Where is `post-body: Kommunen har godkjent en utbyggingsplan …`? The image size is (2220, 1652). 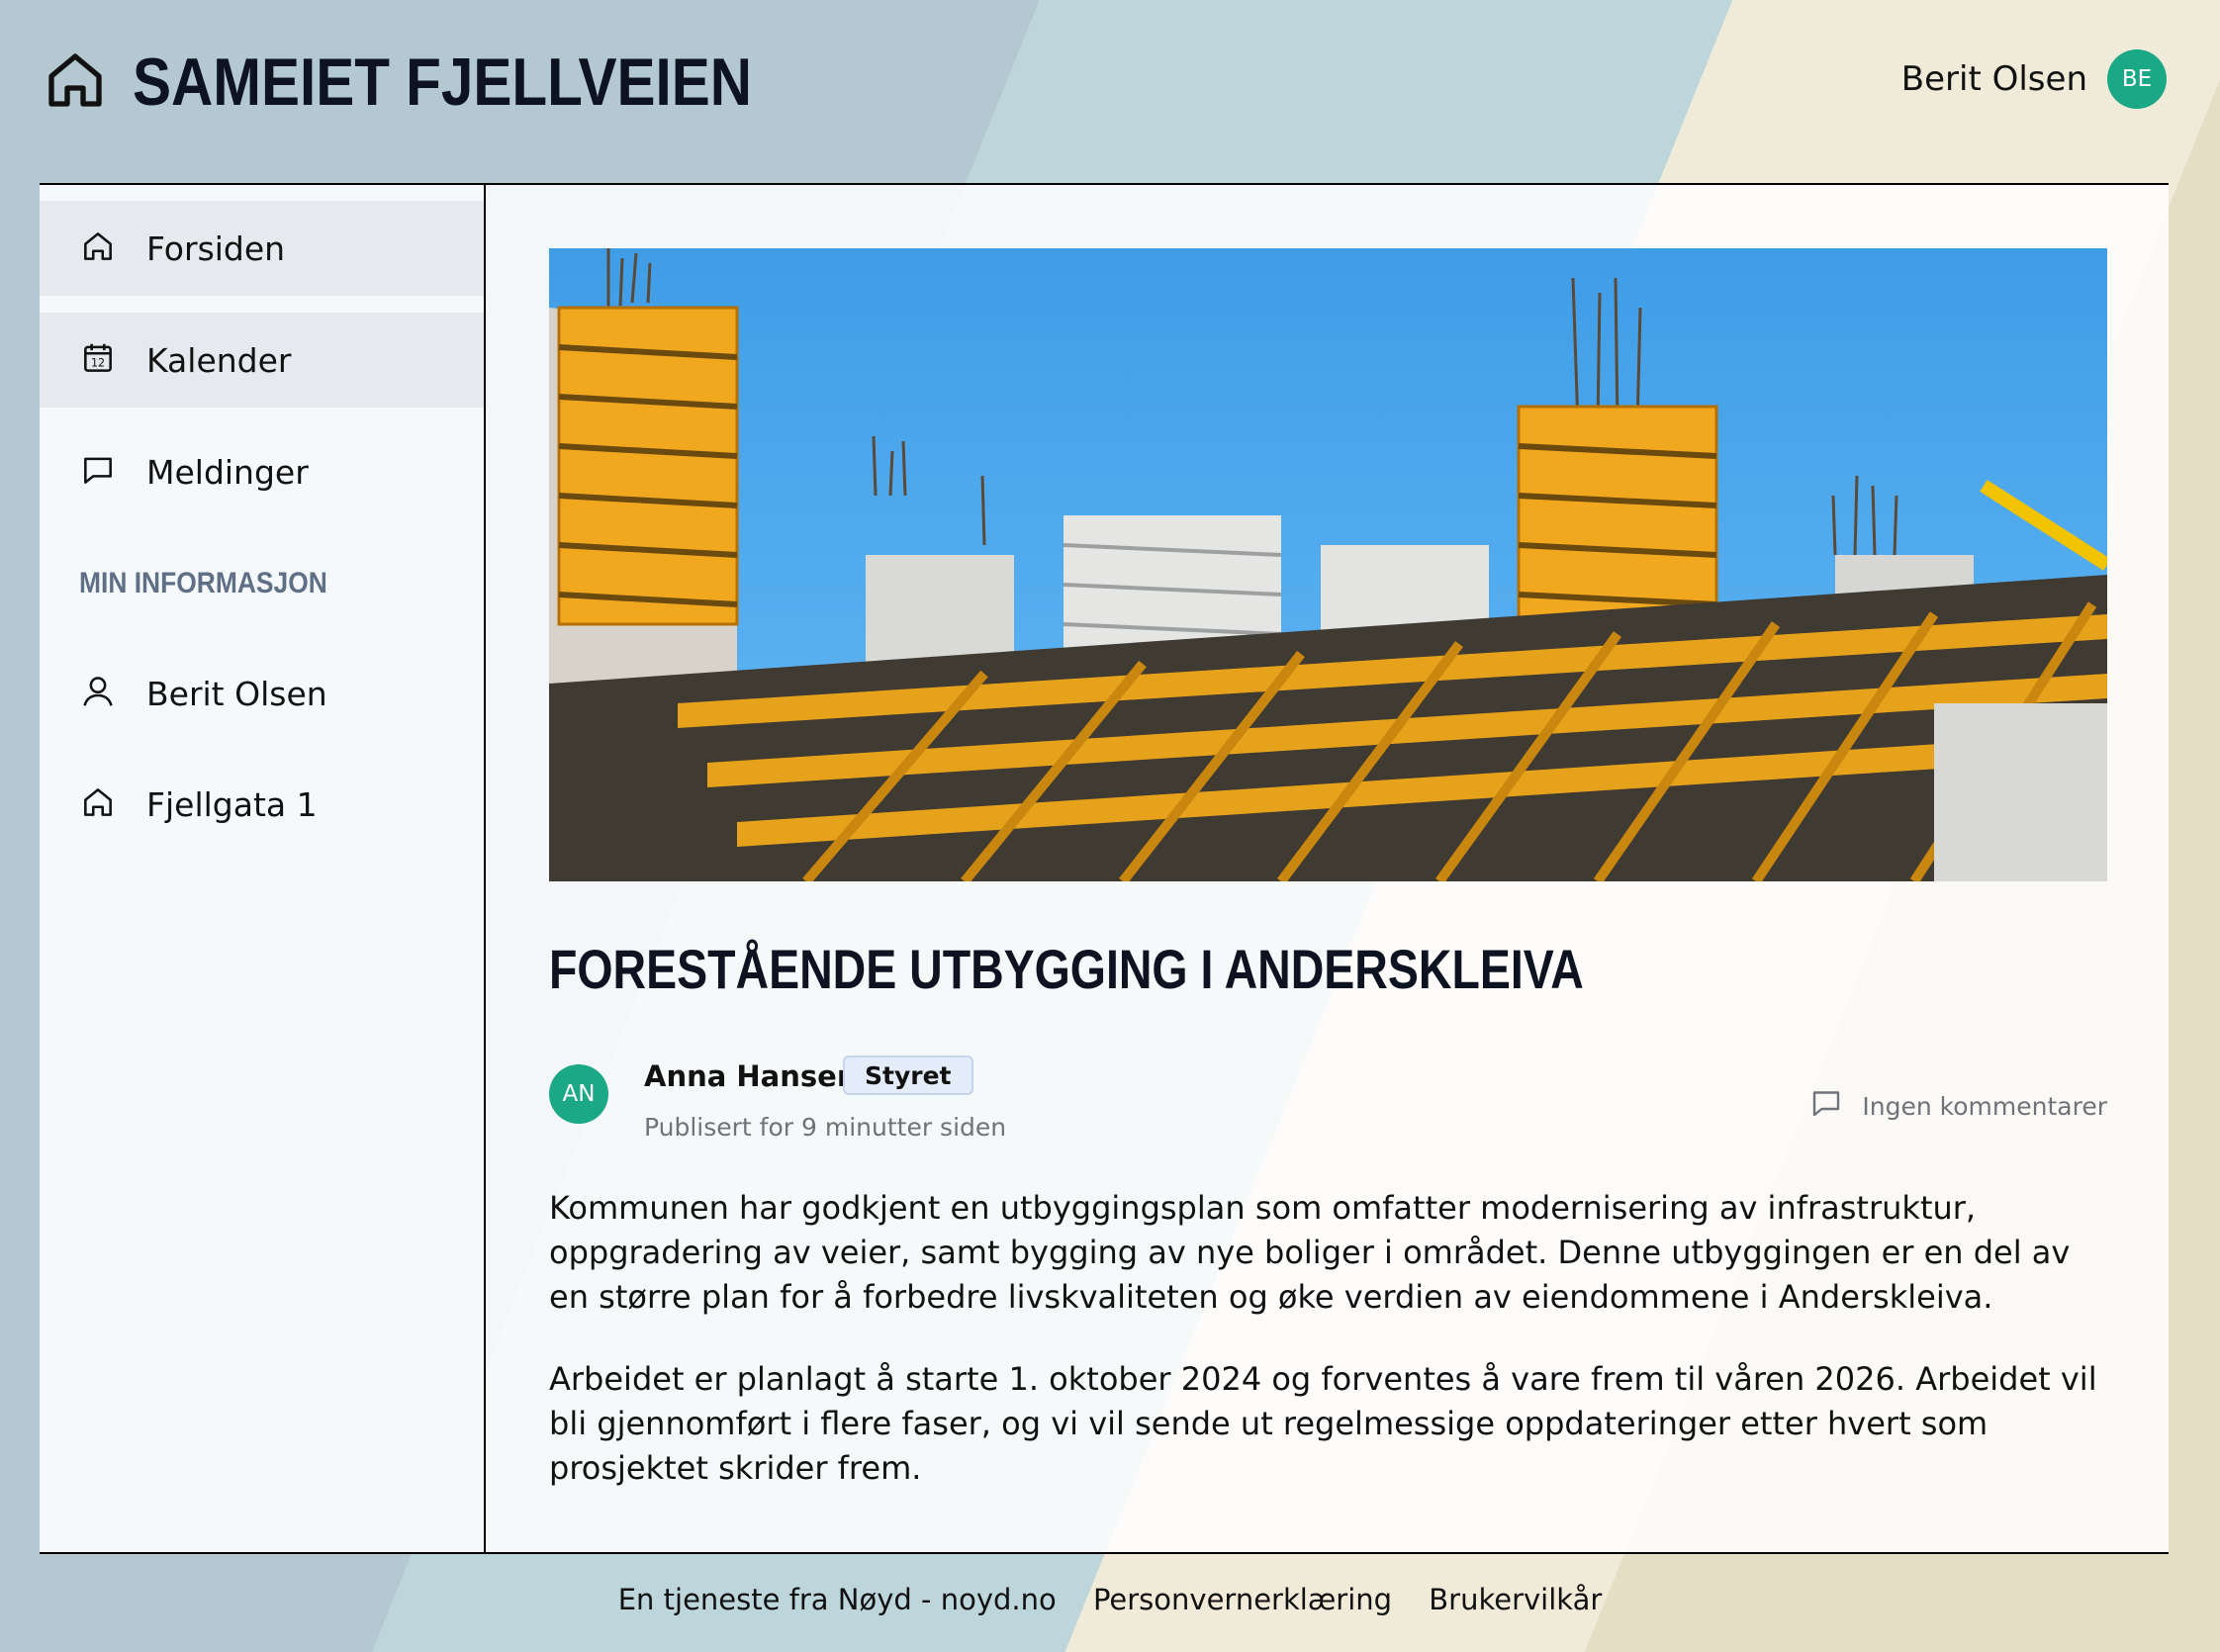
post-body: Kommunen har godkjent en utbyggingsplan … is located at coordinates (1330, 1357).